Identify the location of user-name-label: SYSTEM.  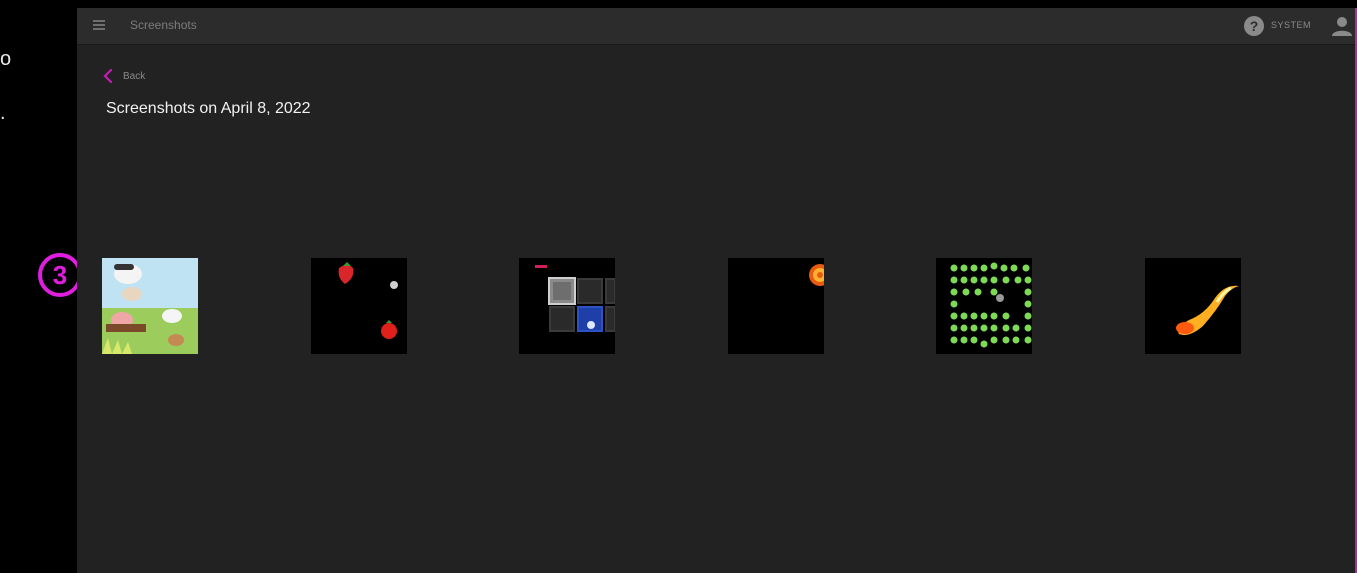
(1291, 25).